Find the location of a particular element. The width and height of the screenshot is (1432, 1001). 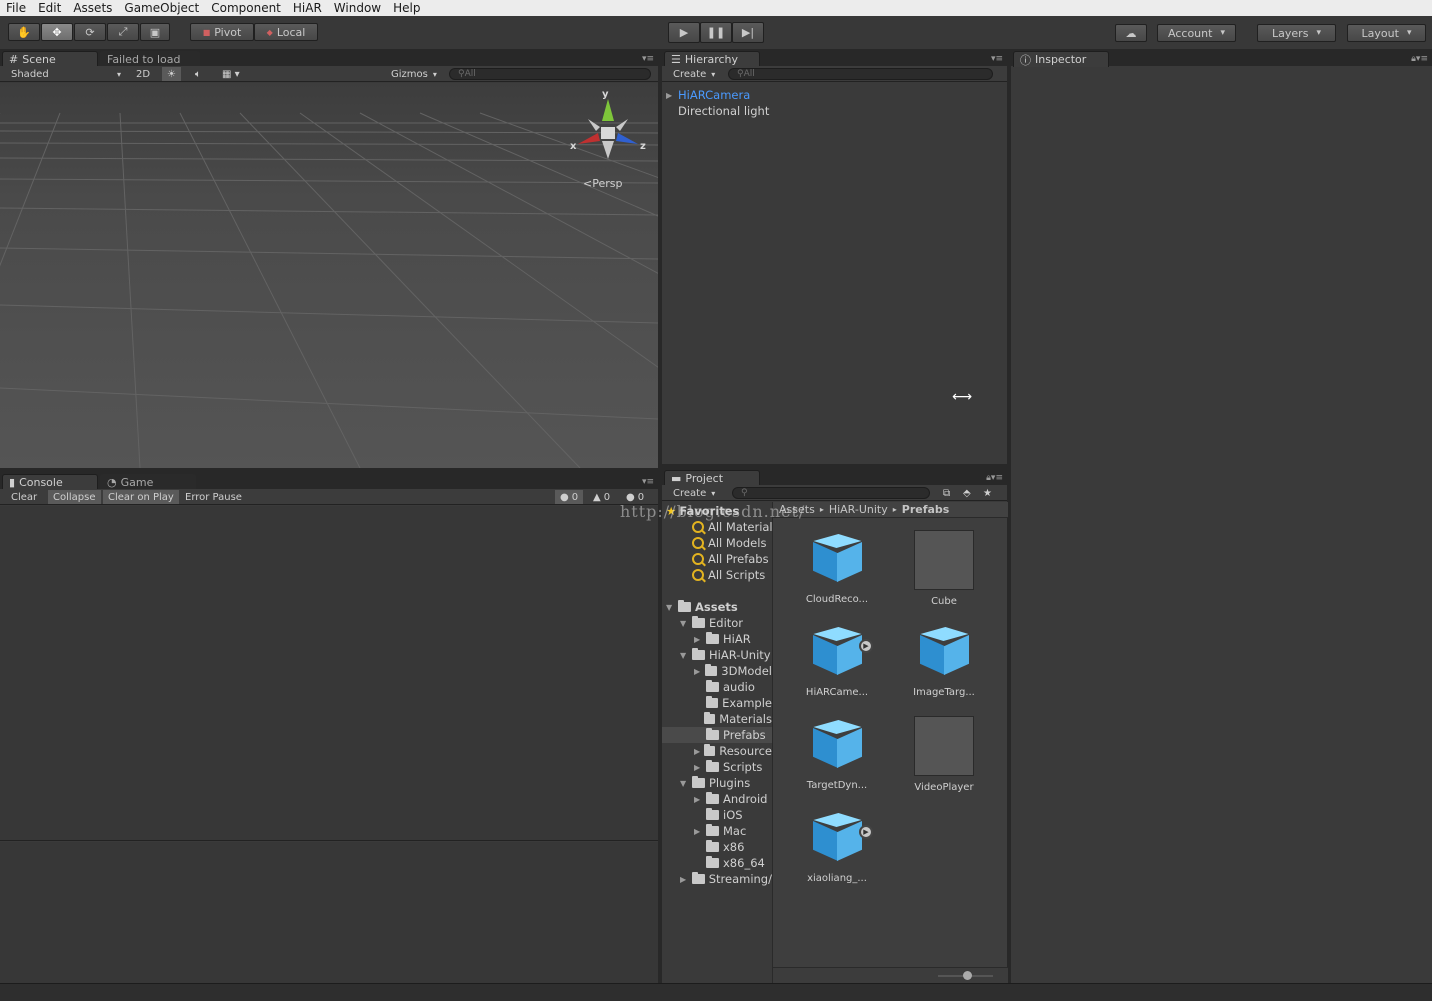

menu-edit: Edit is located at coordinates (49, 8).